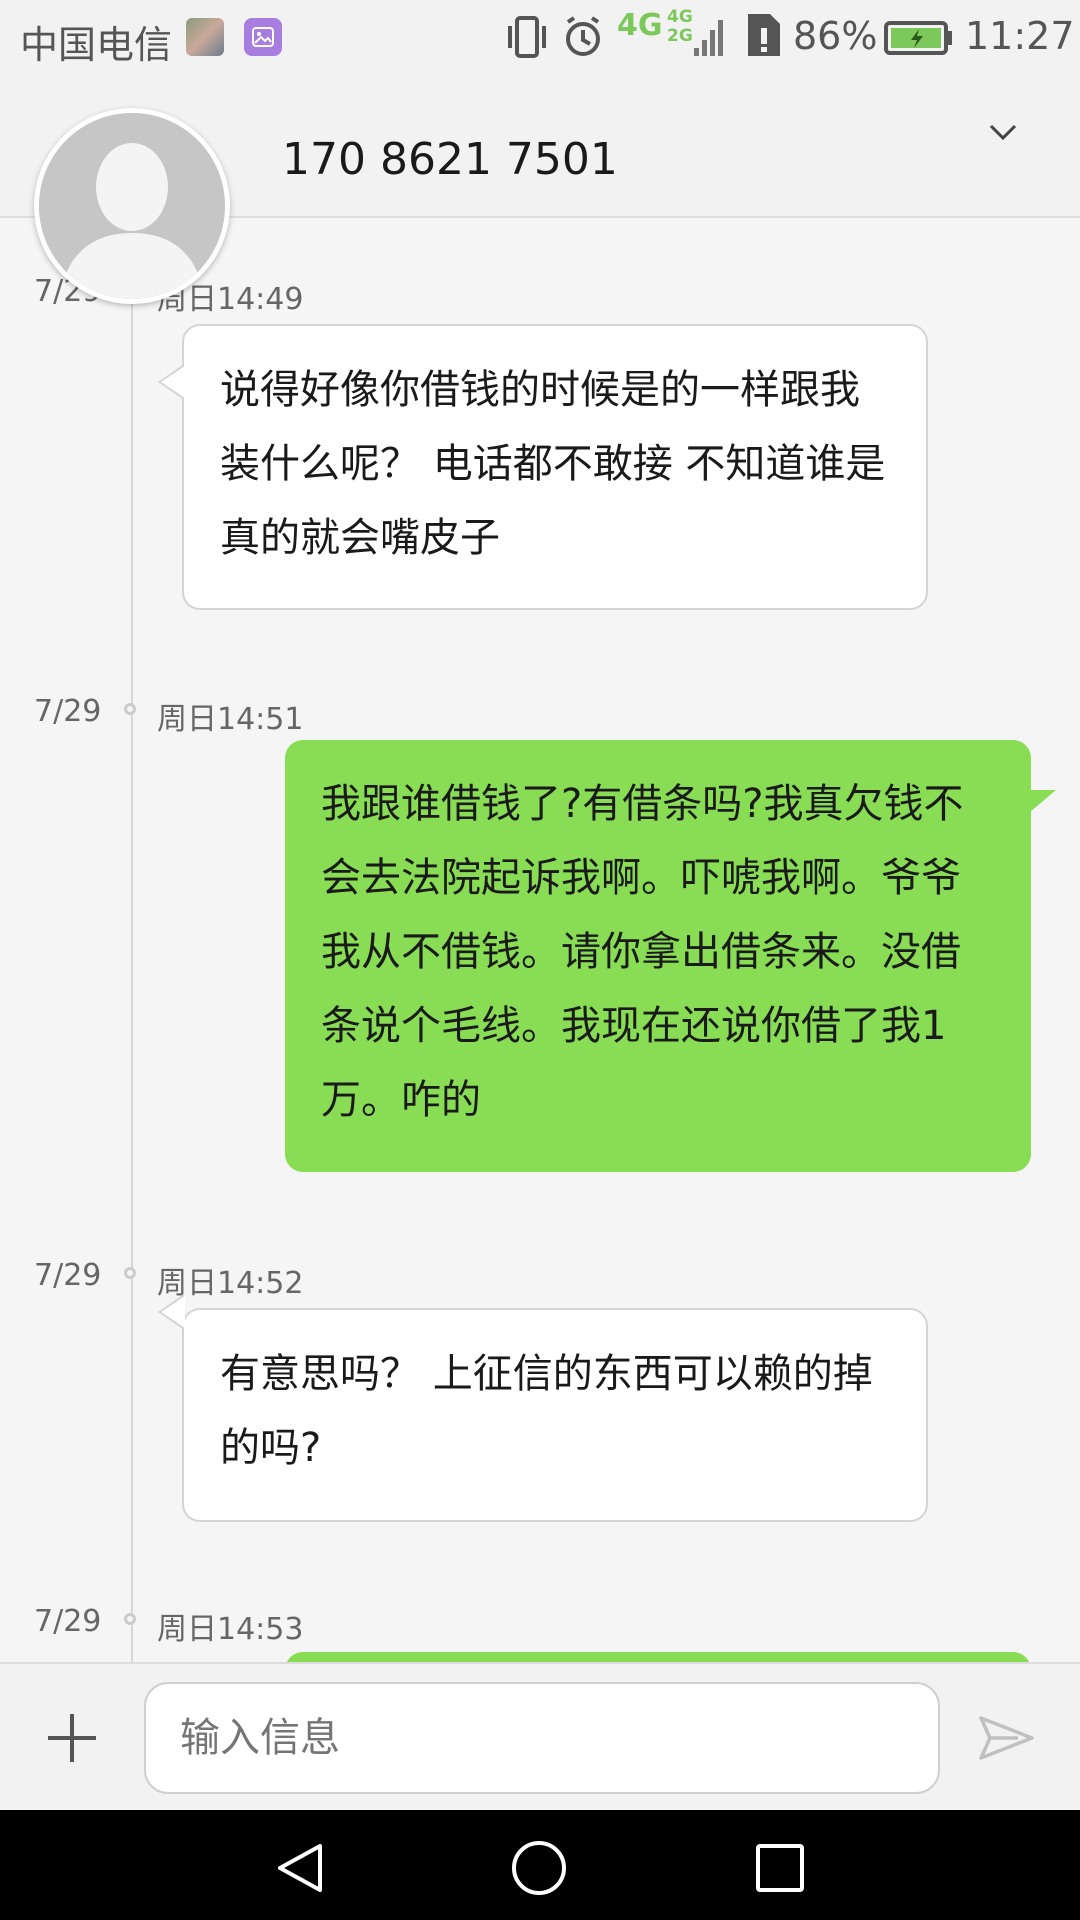 Image resolution: width=1080 pixels, height=1920 pixels. What do you see at coordinates (539, 1870) in the screenshot?
I see `home-icon` at bounding box center [539, 1870].